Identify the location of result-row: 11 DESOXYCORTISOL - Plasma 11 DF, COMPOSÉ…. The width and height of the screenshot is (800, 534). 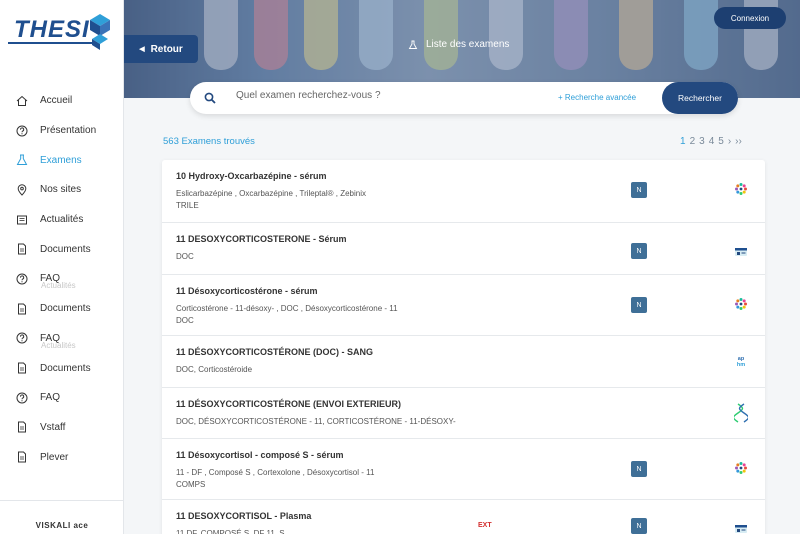
(463, 517).